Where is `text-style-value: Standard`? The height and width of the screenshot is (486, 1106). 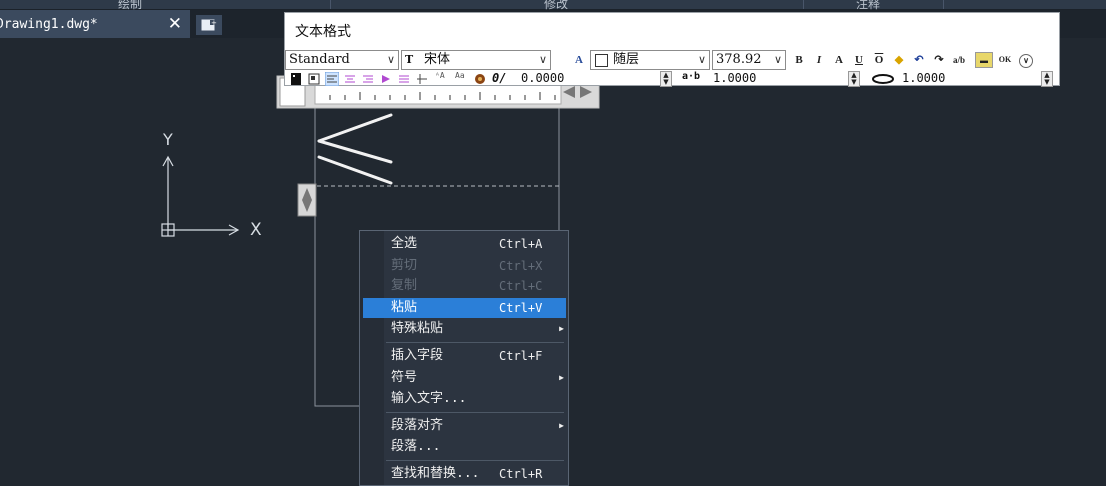
text-style-value: Standard is located at coordinates (319, 59).